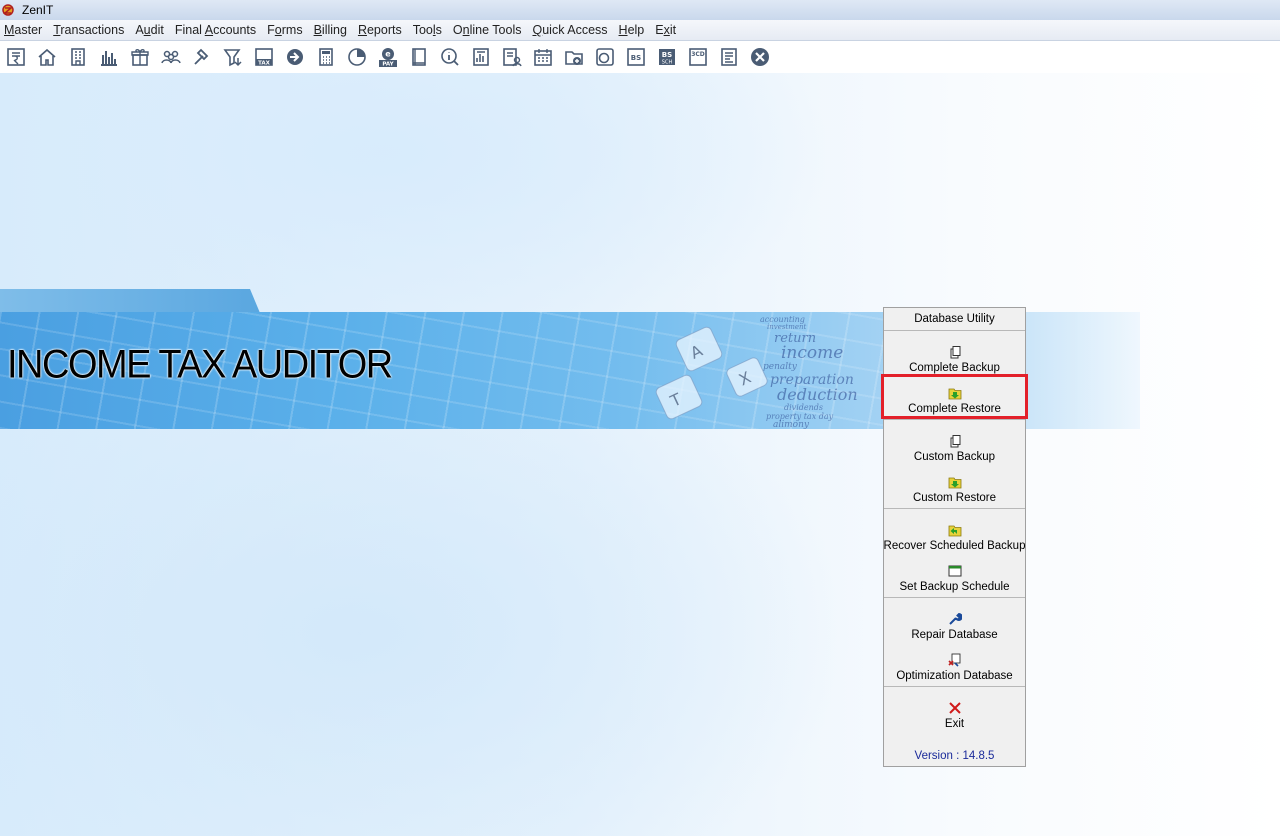  I want to click on toolbar-button-bs-sch: BS SCH, so click(666, 57).